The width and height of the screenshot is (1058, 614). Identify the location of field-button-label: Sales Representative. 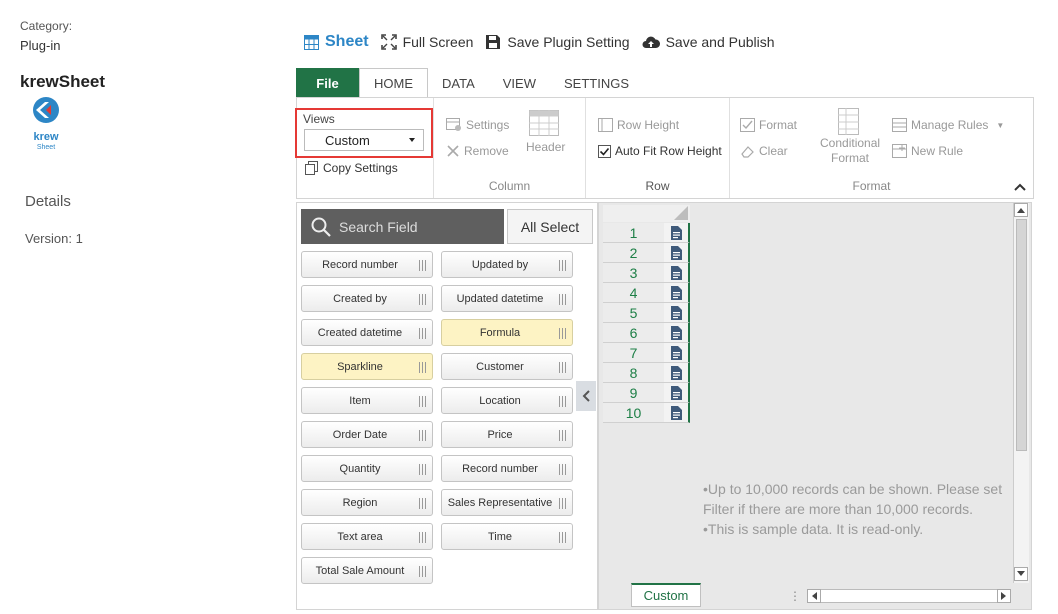
(500, 502).